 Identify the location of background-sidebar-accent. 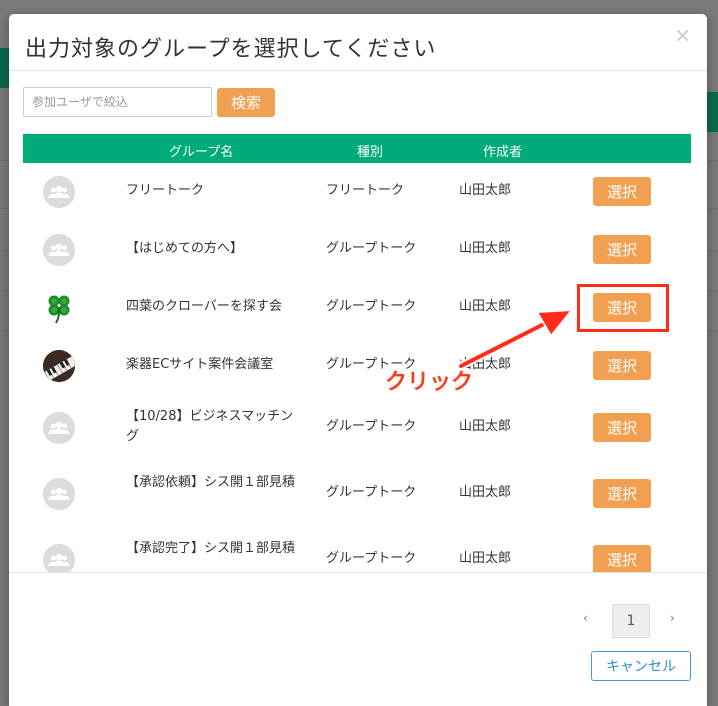
(4, 68).